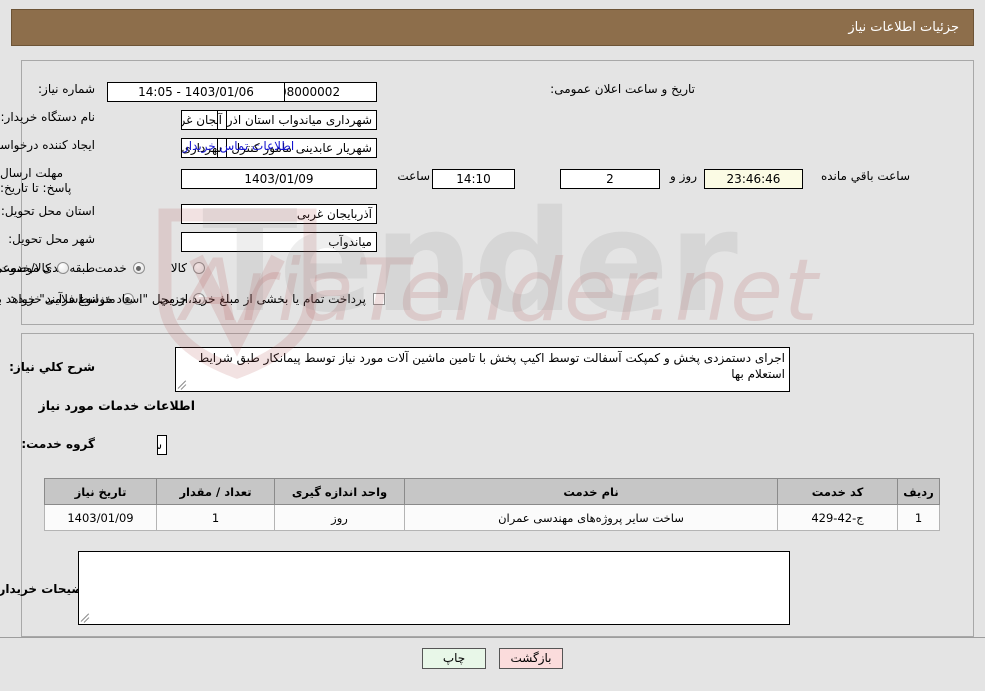  I want to click on service-group-label: گروه خدمت:, so click(58, 444).